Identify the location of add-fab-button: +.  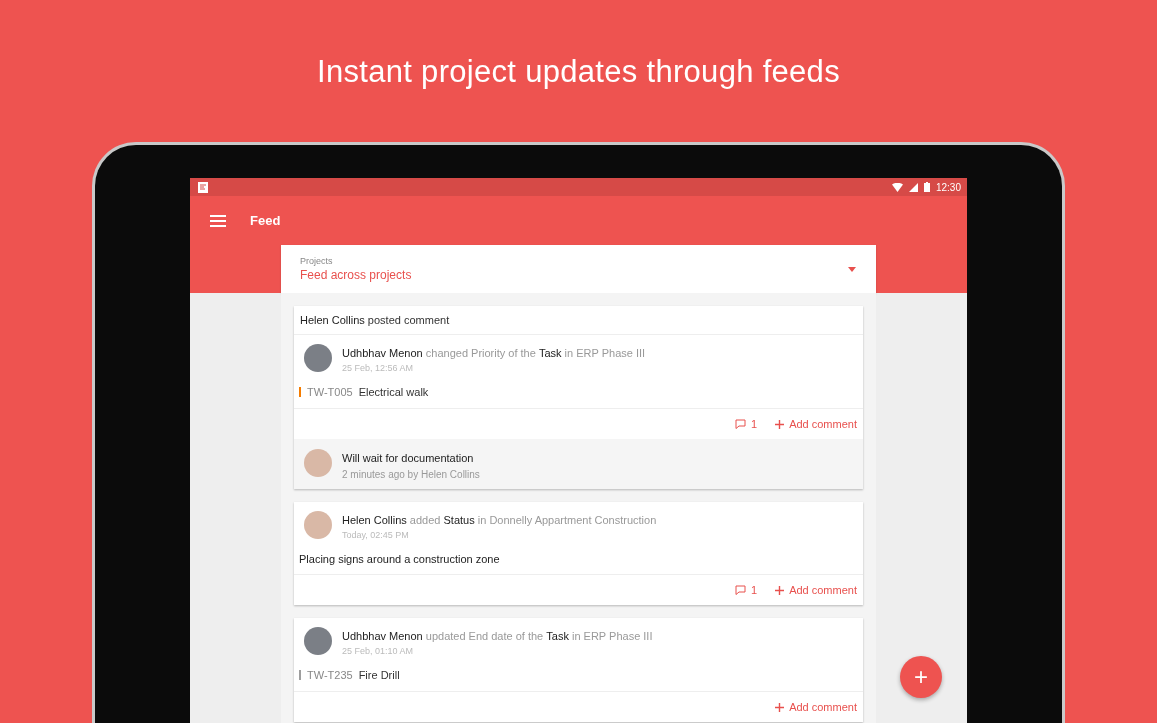
(921, 677).